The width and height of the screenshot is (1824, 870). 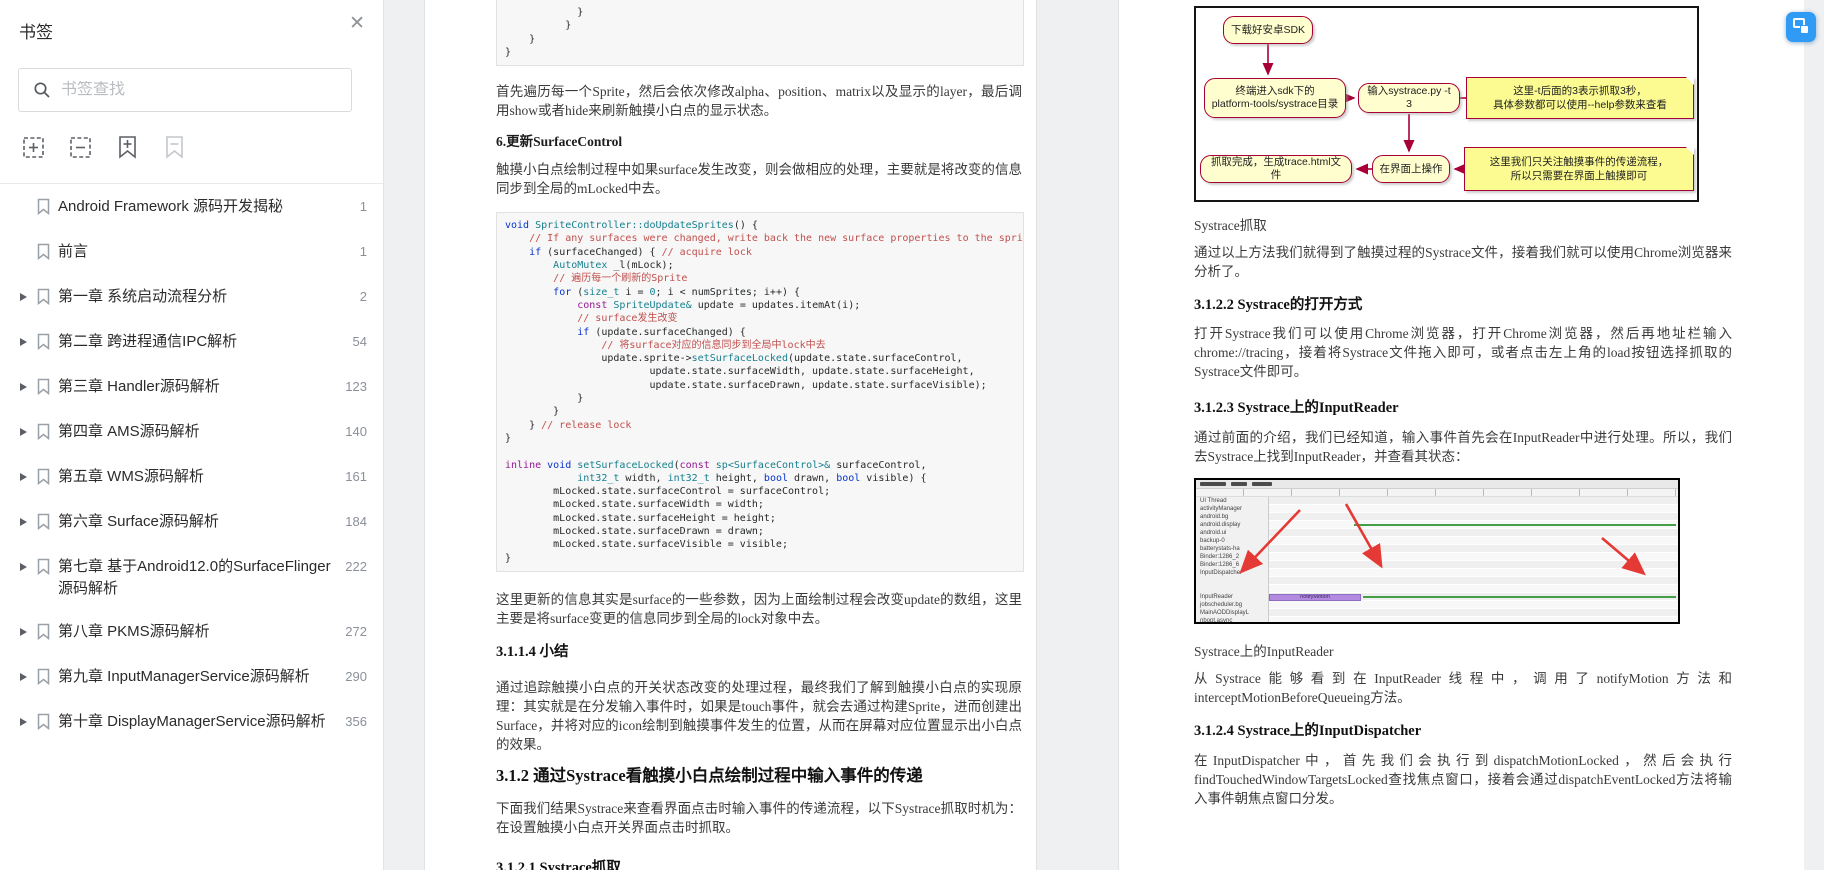 I want to click on bookmark-item-label: 第八章 PKMS源码解析, so click(x=134, y=631).